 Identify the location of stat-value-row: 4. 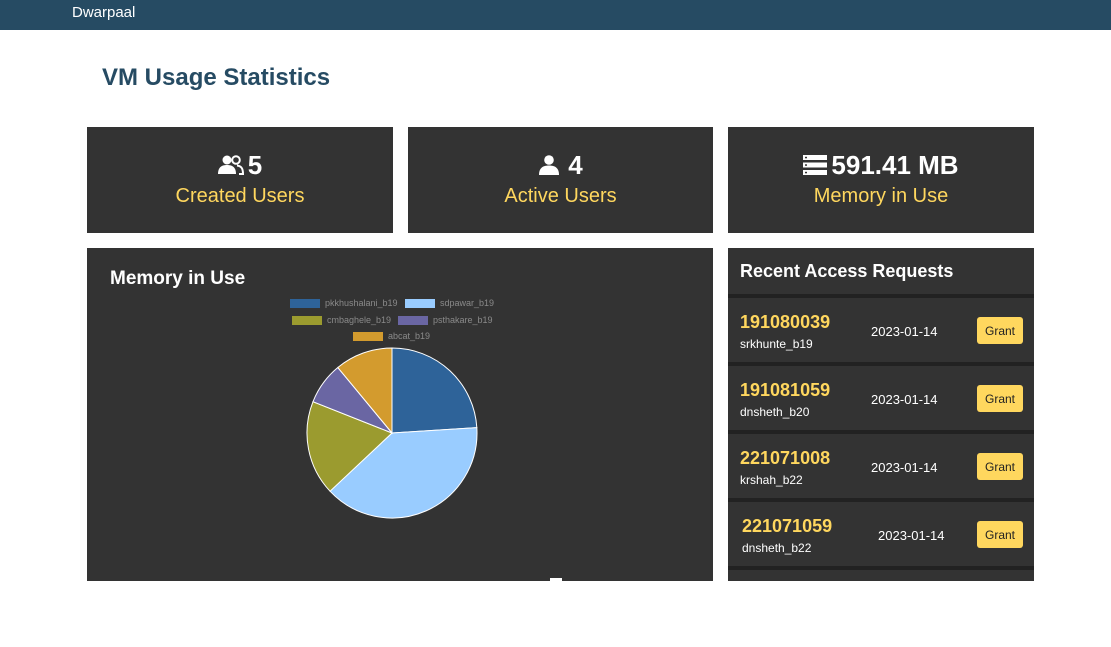
(560, 165).